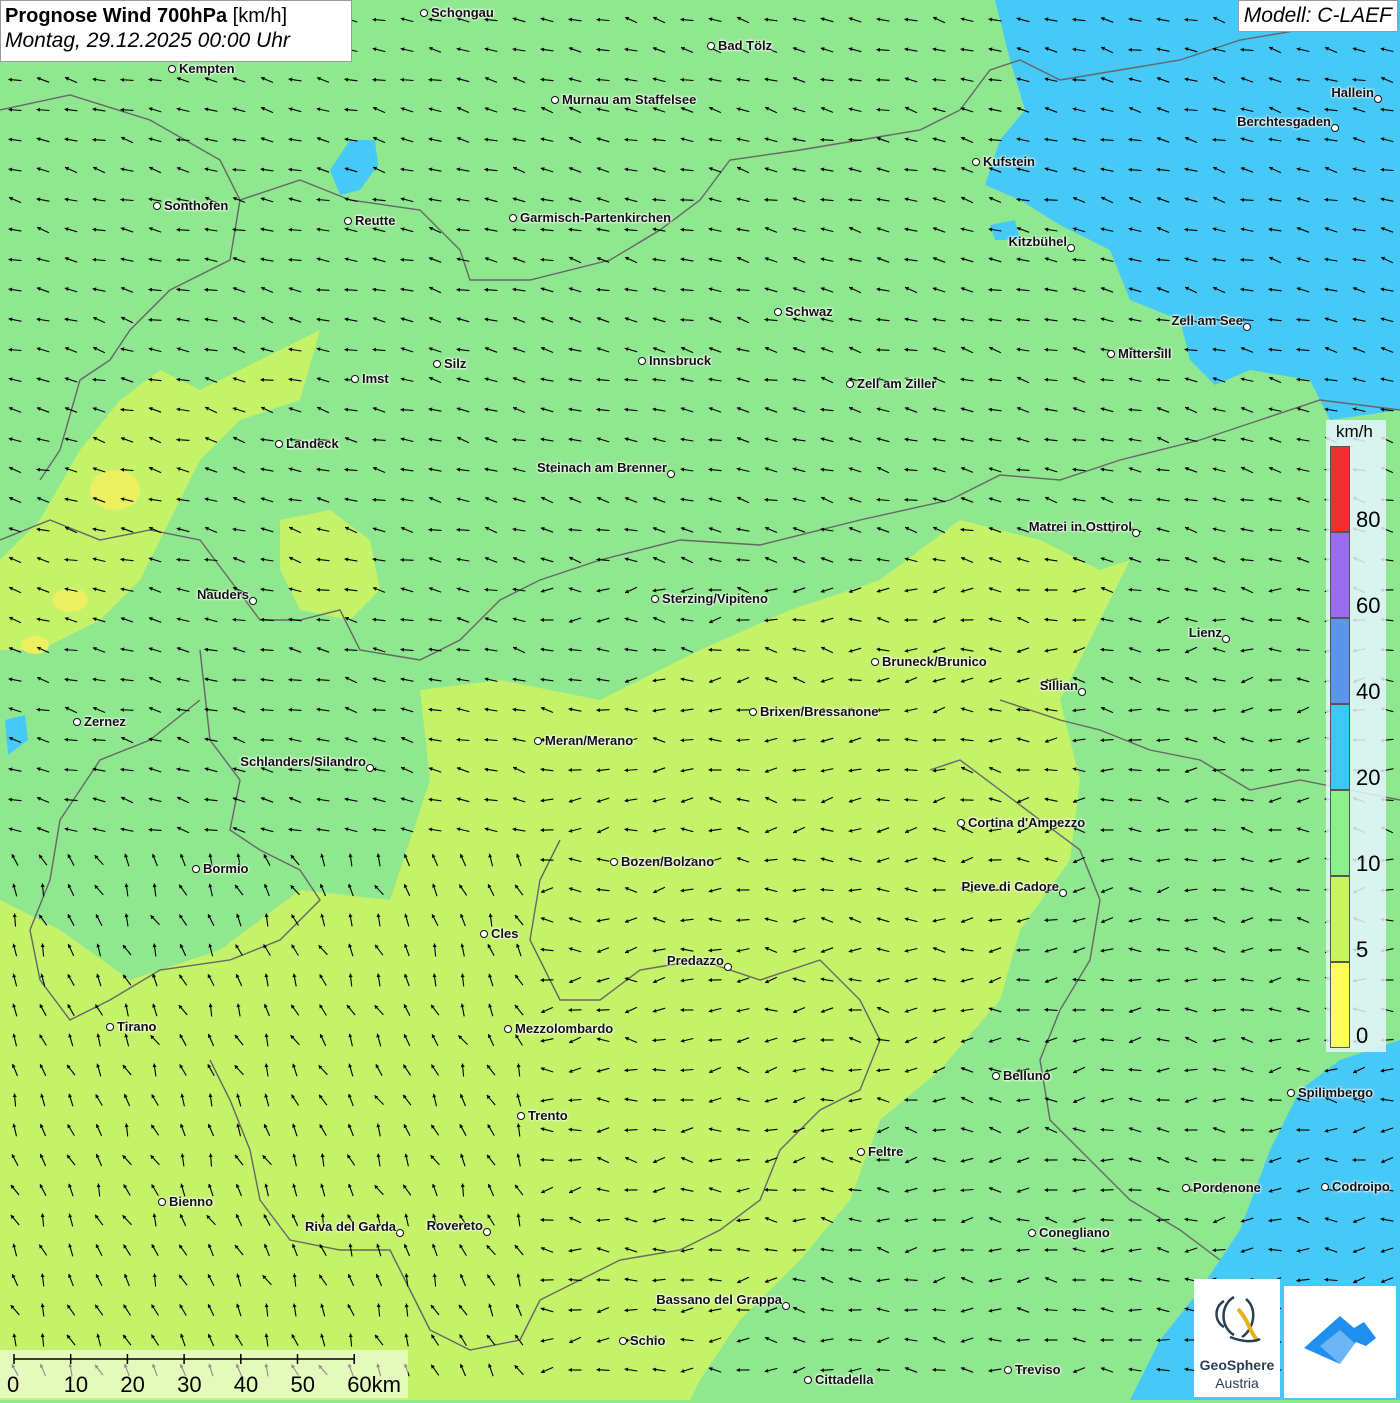 The image size is (1400, 1403). I want to click on city-label: Conegliano, so click(1074, 1232).